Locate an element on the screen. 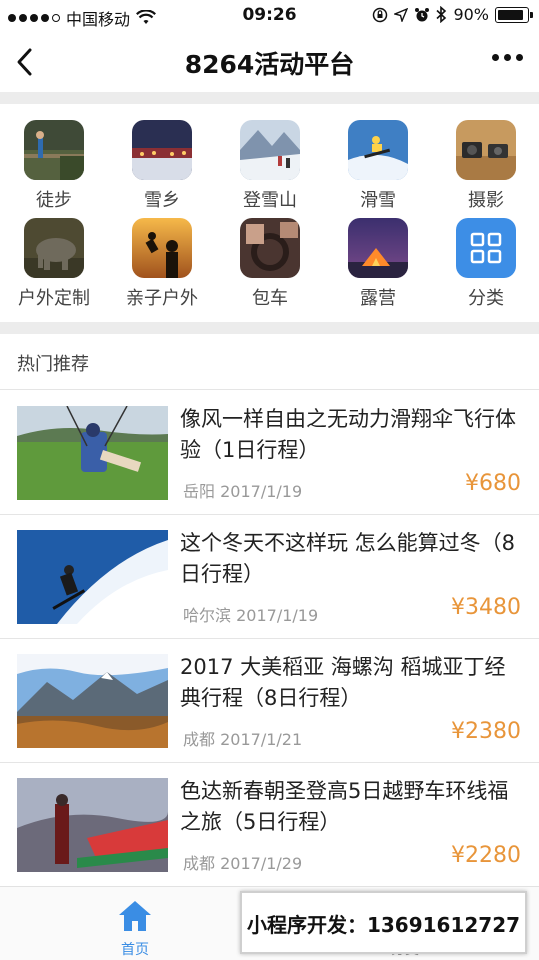  category-custom-outdoor: 户外定制 is located at coordinates (54, 255).